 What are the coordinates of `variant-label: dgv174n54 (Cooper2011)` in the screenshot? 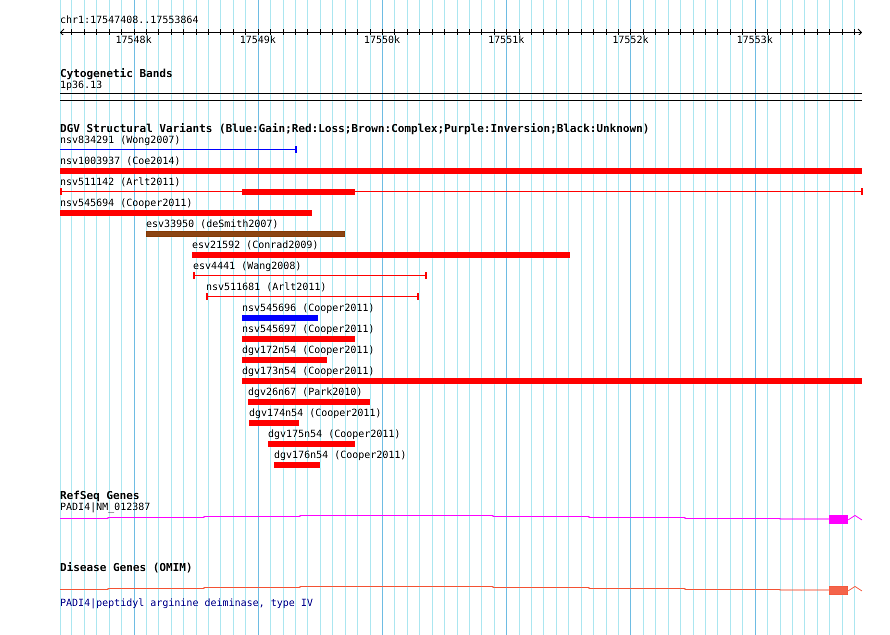 It's located at (315, 414).